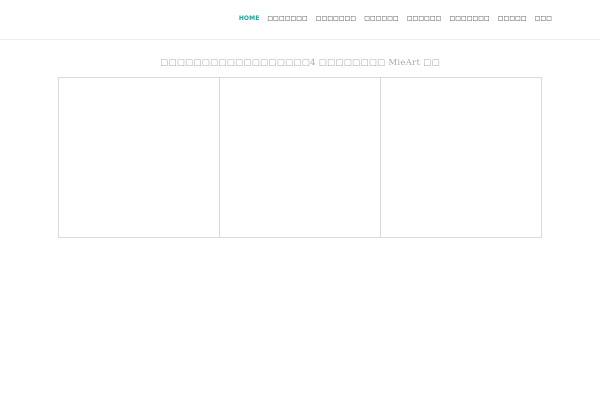 Image resolution: width=600 pixels, height=400 pixels. What do you see at coordinates (300, 63) in the screenshot?
I see `section-title: □□□□□□□□□□□□□□□□□□4 □□□□□□□□ MieArt □□` at bounding box center [300, 63].